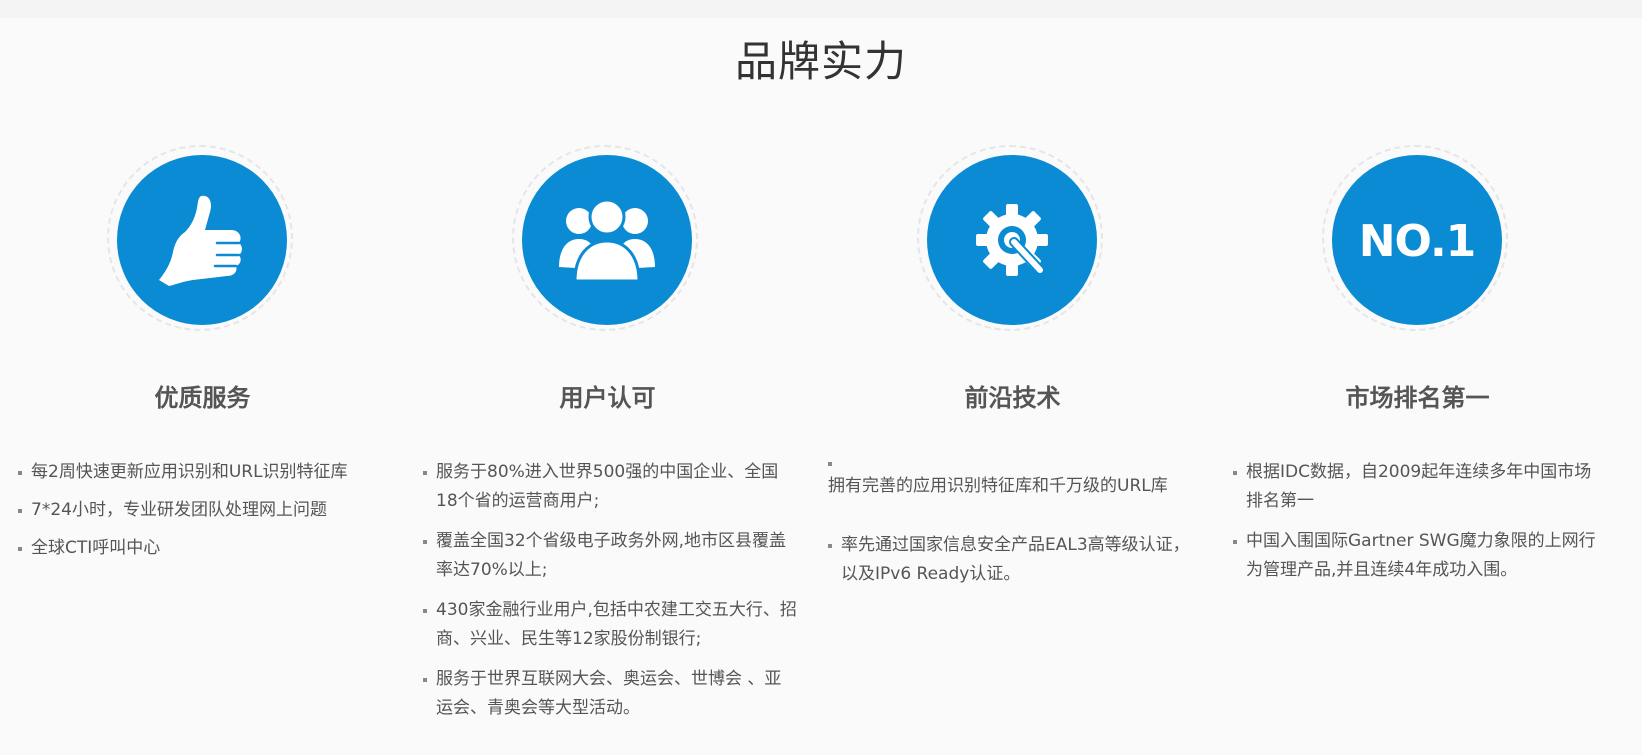 The image size is (1642, 755). I want to click on list-item: 根据IDC数据，自2009起年连续多年中国市场排名第一, so click(1420, 487).